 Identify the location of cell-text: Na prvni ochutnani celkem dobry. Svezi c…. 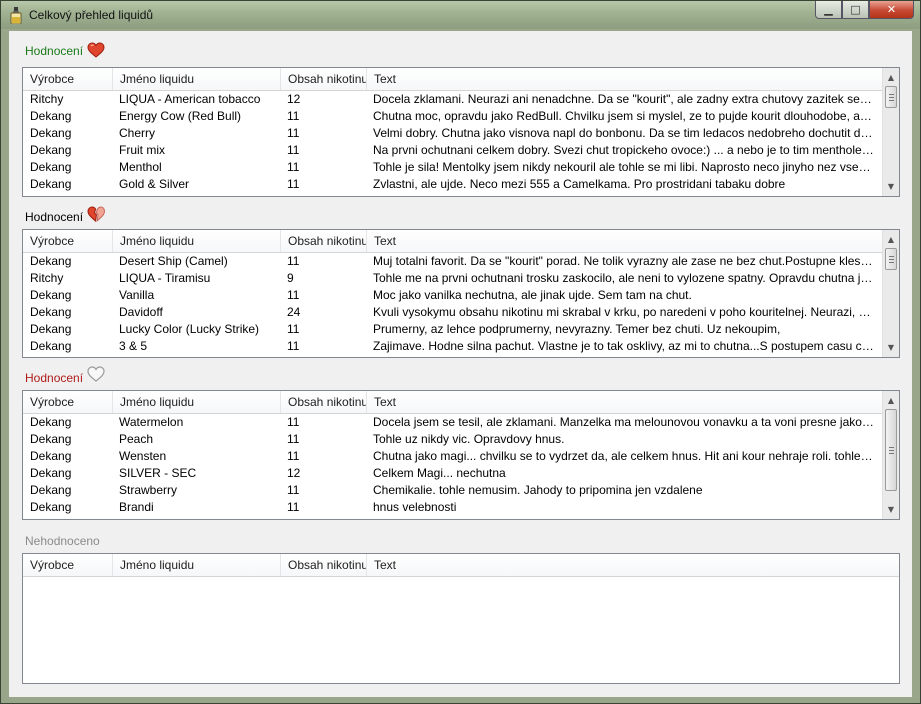
(623, 150).